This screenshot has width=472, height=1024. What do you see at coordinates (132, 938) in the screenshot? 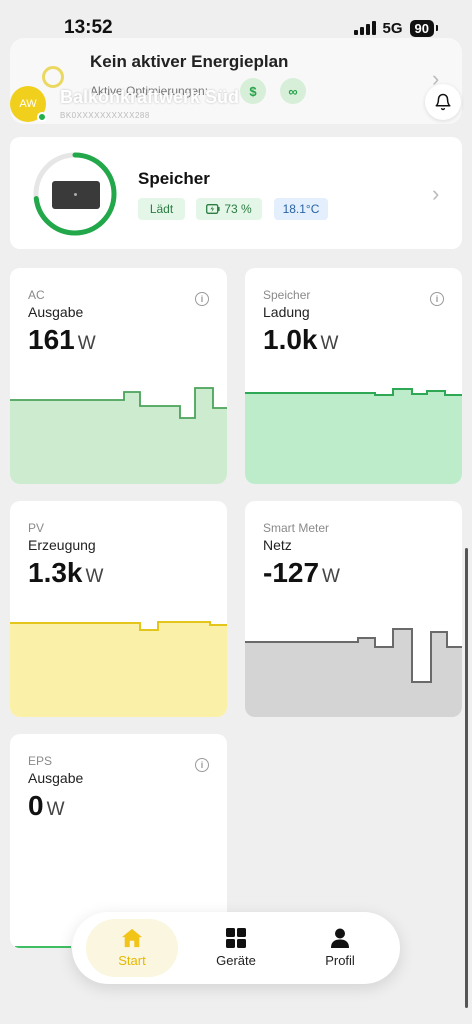
I see `home-icon` at bounding box center [132, 938].